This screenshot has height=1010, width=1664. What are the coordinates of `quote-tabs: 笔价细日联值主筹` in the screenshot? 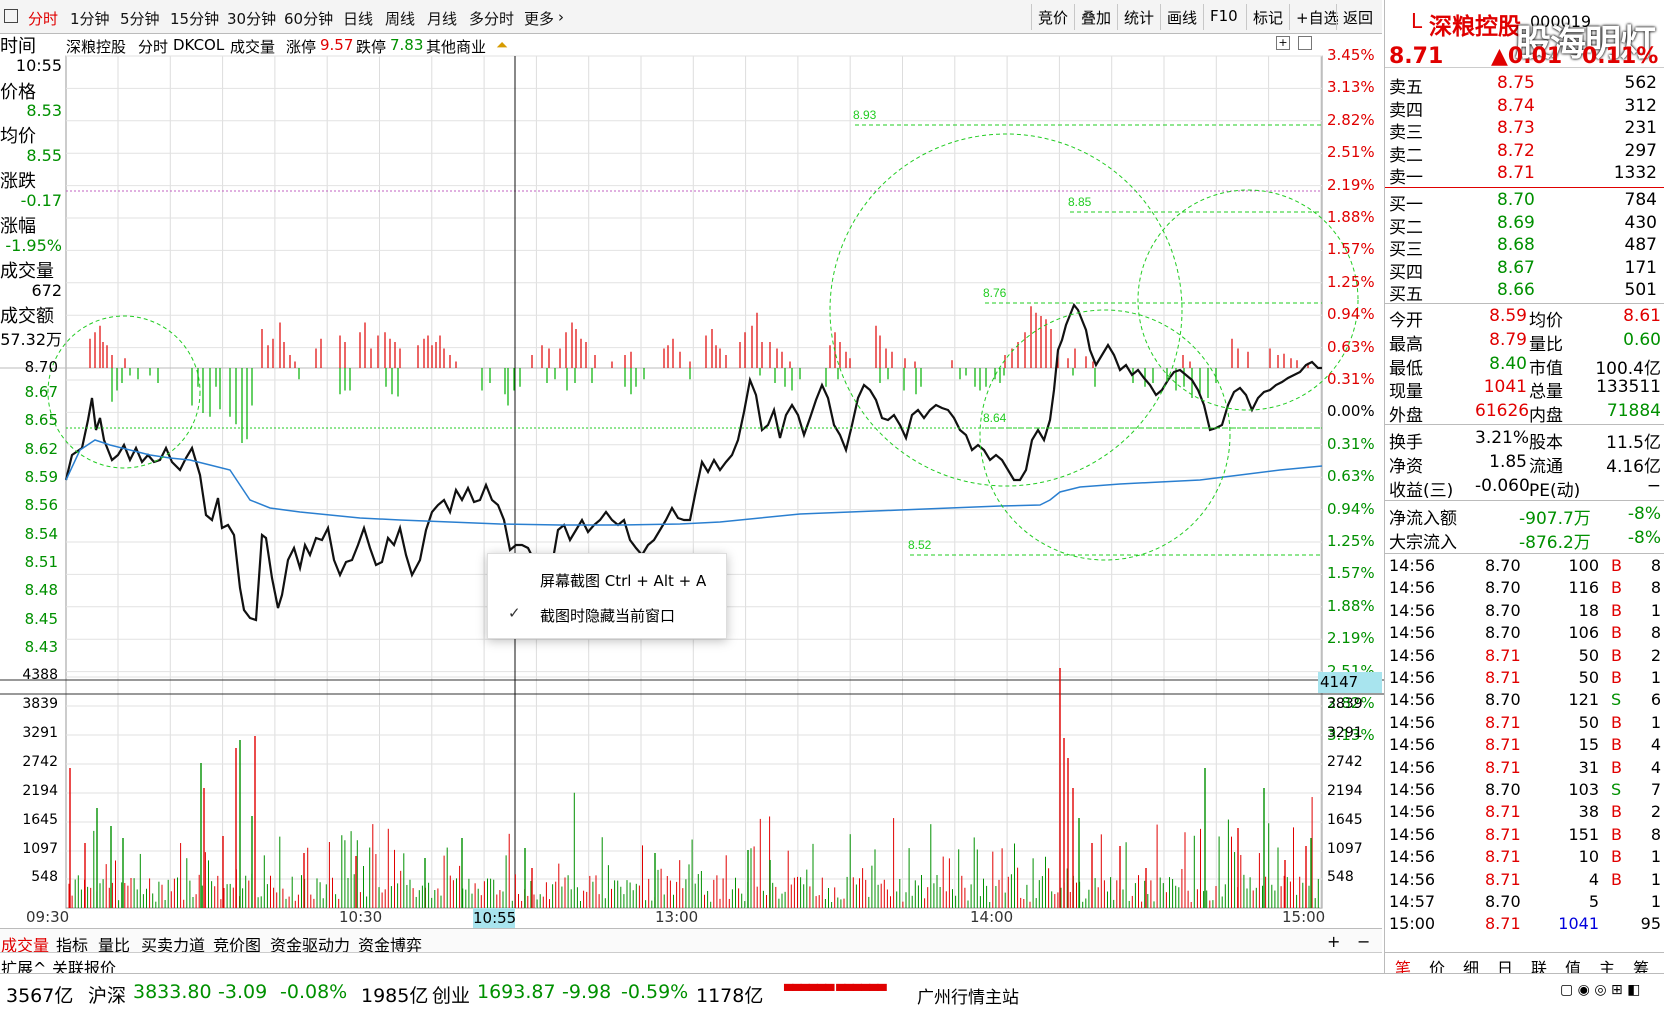 It's located at (1524, 965).